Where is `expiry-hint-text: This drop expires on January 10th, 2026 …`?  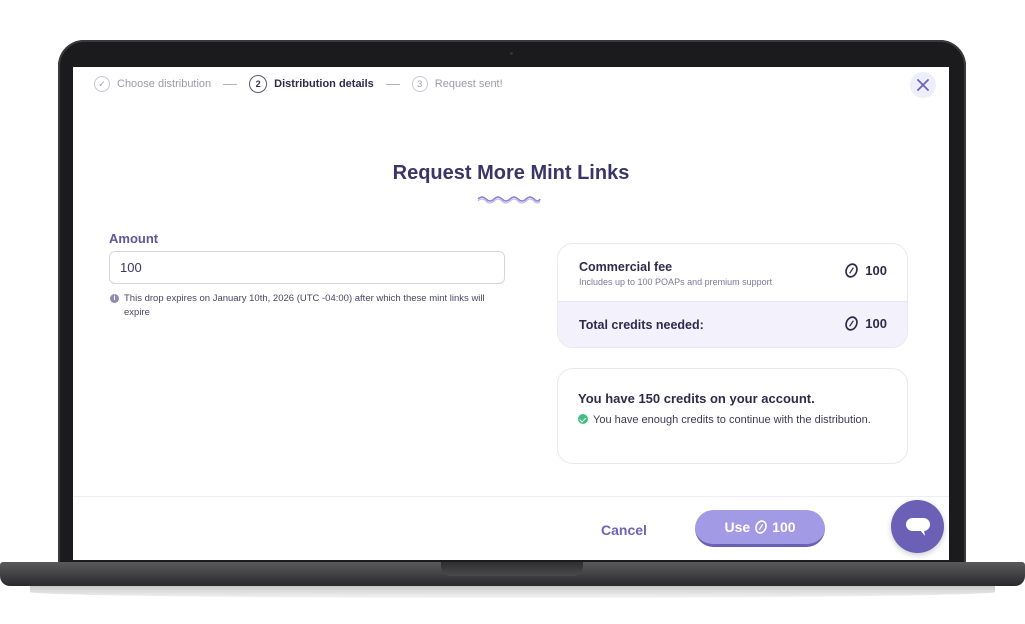 expiry-hint-text: This drop expires on January 10th, 2026 … is located at coordinates (304, 305).